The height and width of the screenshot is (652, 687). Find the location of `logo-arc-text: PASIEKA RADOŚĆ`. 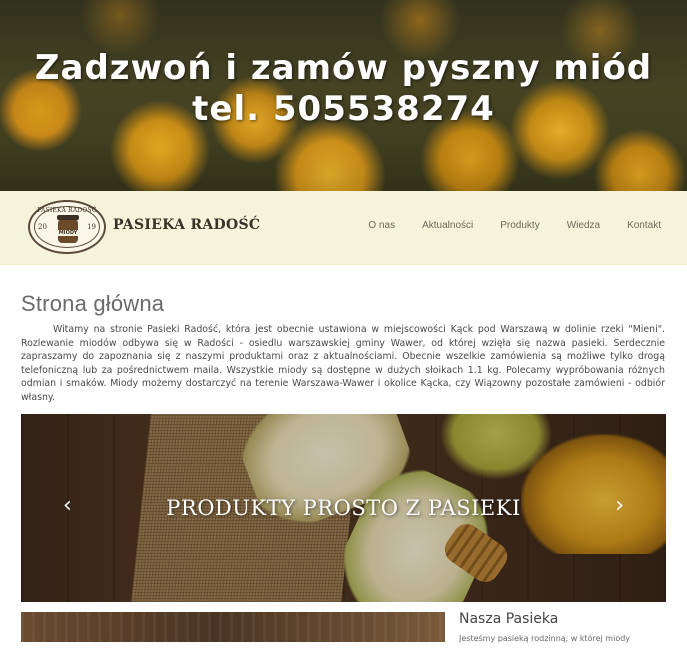

logo-arc-text: PASIEKA RADOŚĆ is located at coordinates (67, 210).